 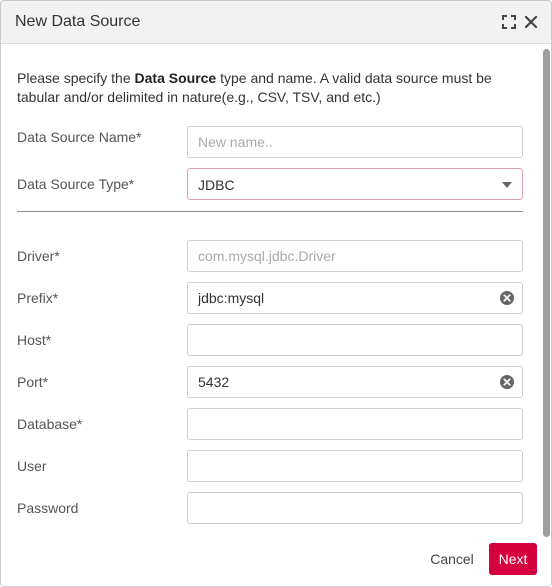 I want to click on scrollbar-thumb, so click(x=546, y=293).